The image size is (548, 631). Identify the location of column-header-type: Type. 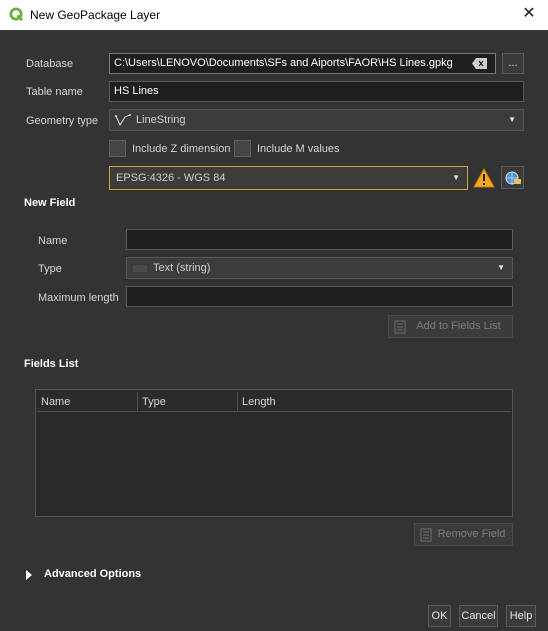
(188, 402).